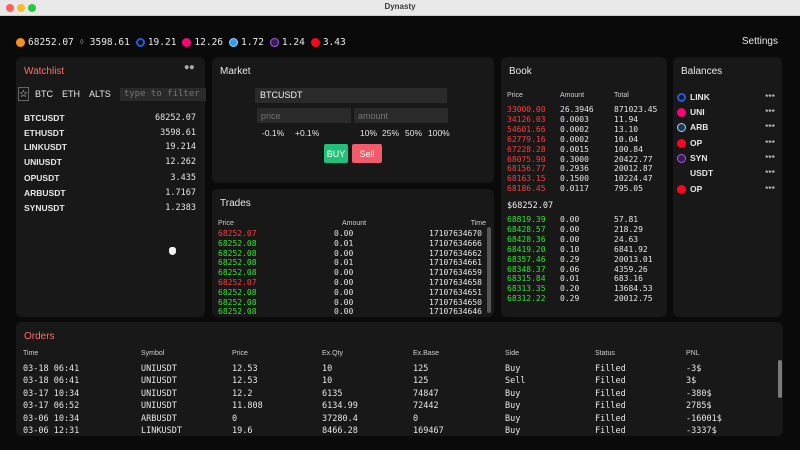  Describe the element at coordinates (110, 210) in the screenshot. I see `watchlist-row: SYNUSDT 1.2383` at that location.